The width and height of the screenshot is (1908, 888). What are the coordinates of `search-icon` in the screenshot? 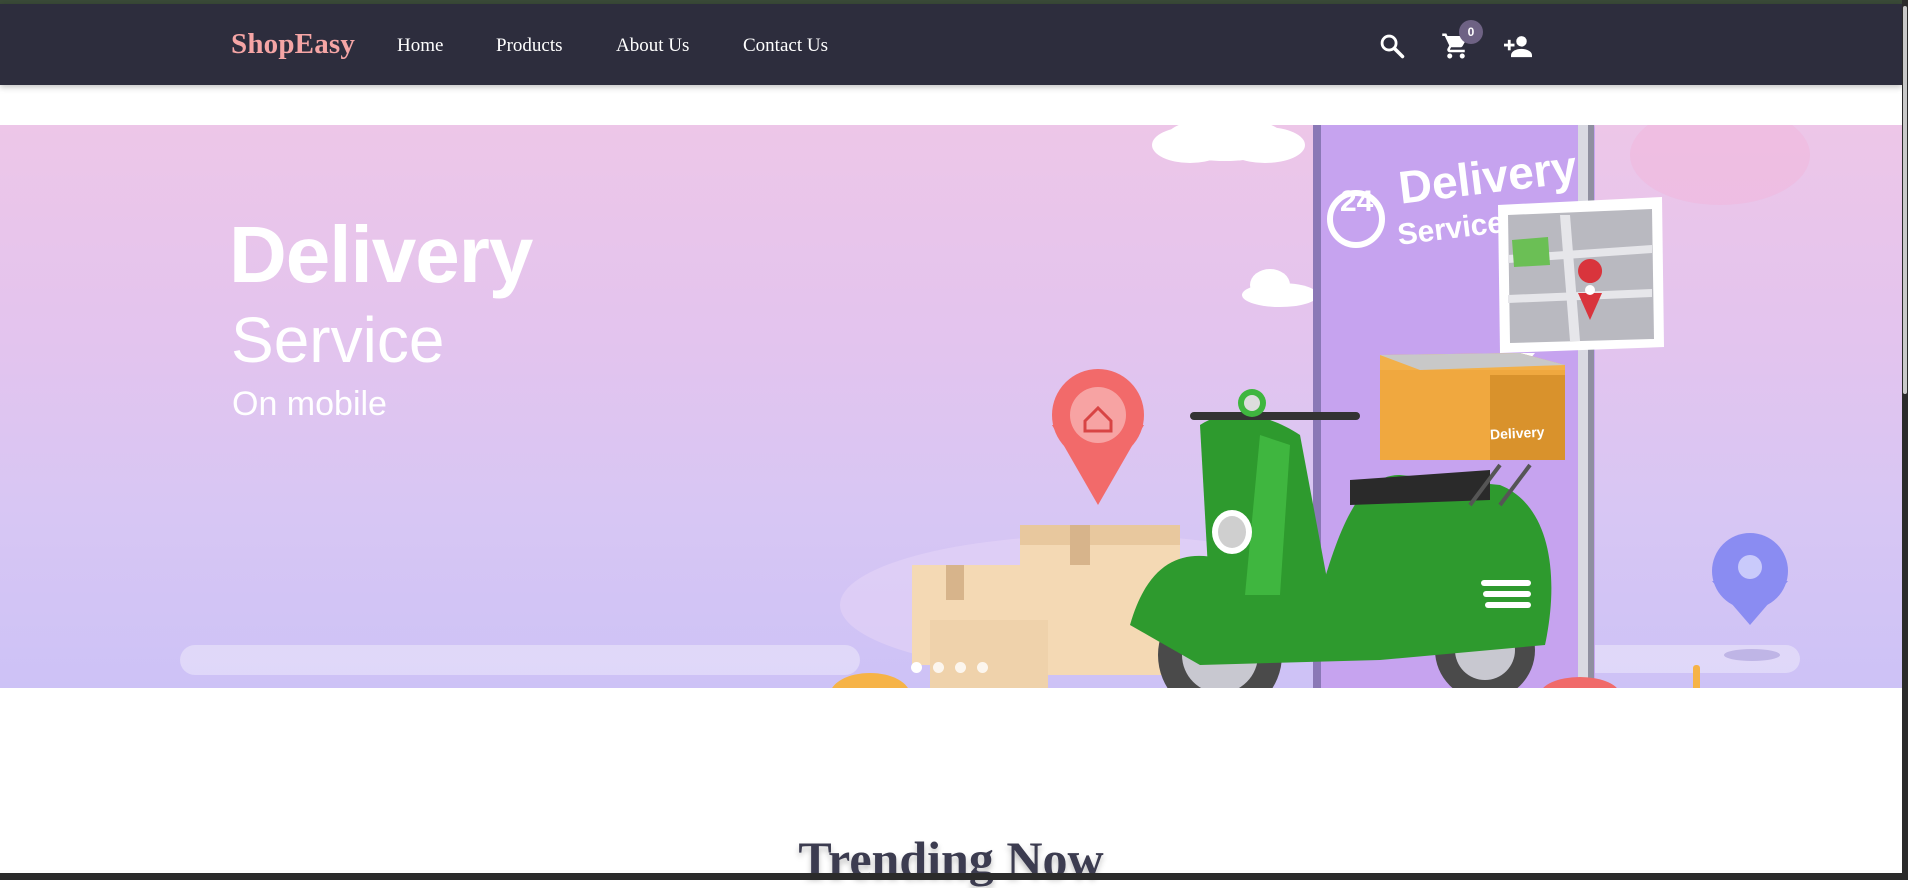 It's located at (1392, 48).